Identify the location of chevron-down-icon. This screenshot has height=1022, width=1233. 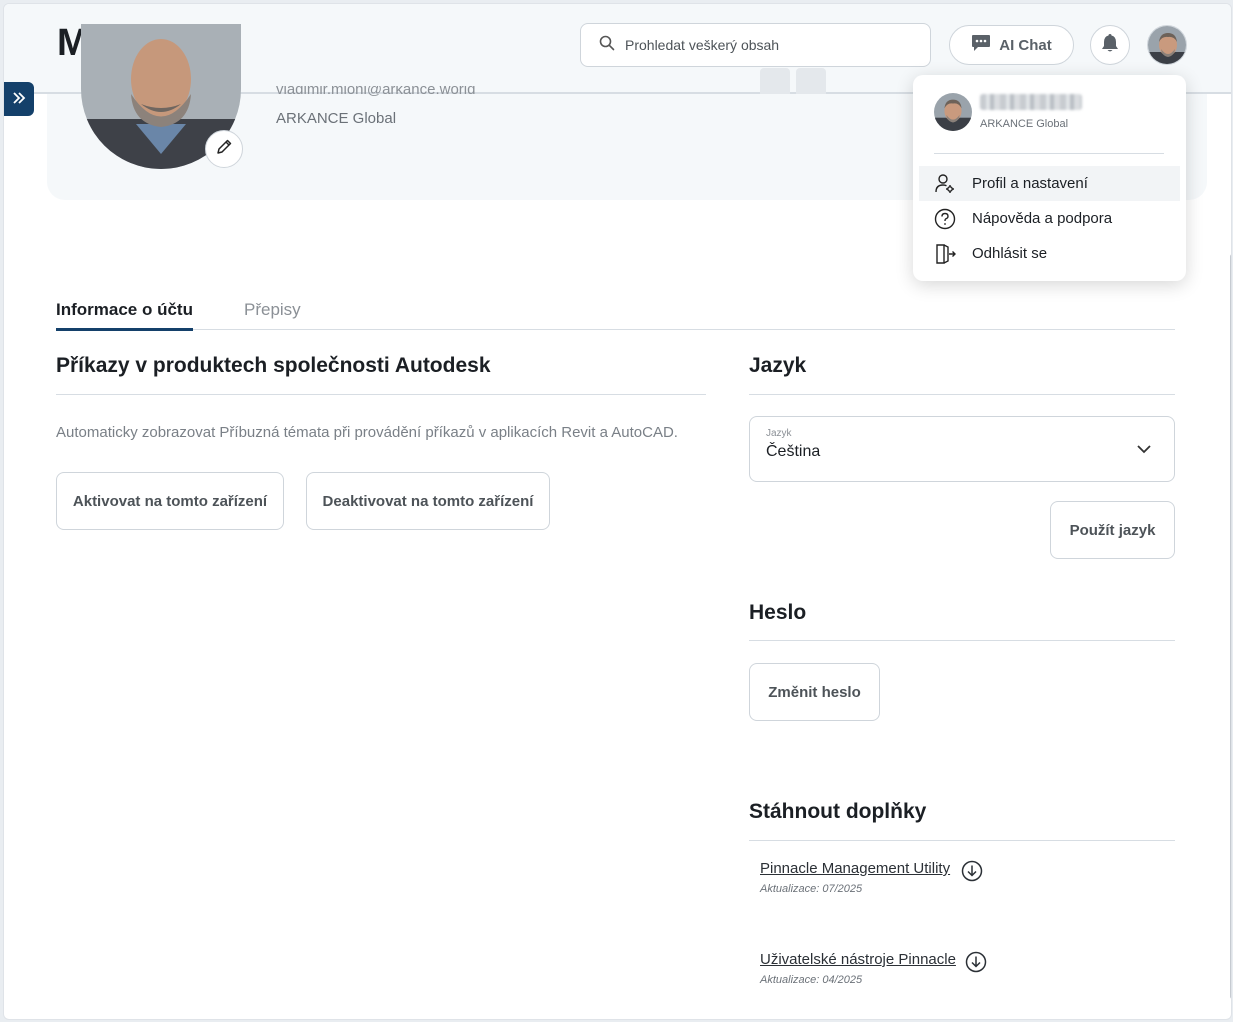
(1144, 450).